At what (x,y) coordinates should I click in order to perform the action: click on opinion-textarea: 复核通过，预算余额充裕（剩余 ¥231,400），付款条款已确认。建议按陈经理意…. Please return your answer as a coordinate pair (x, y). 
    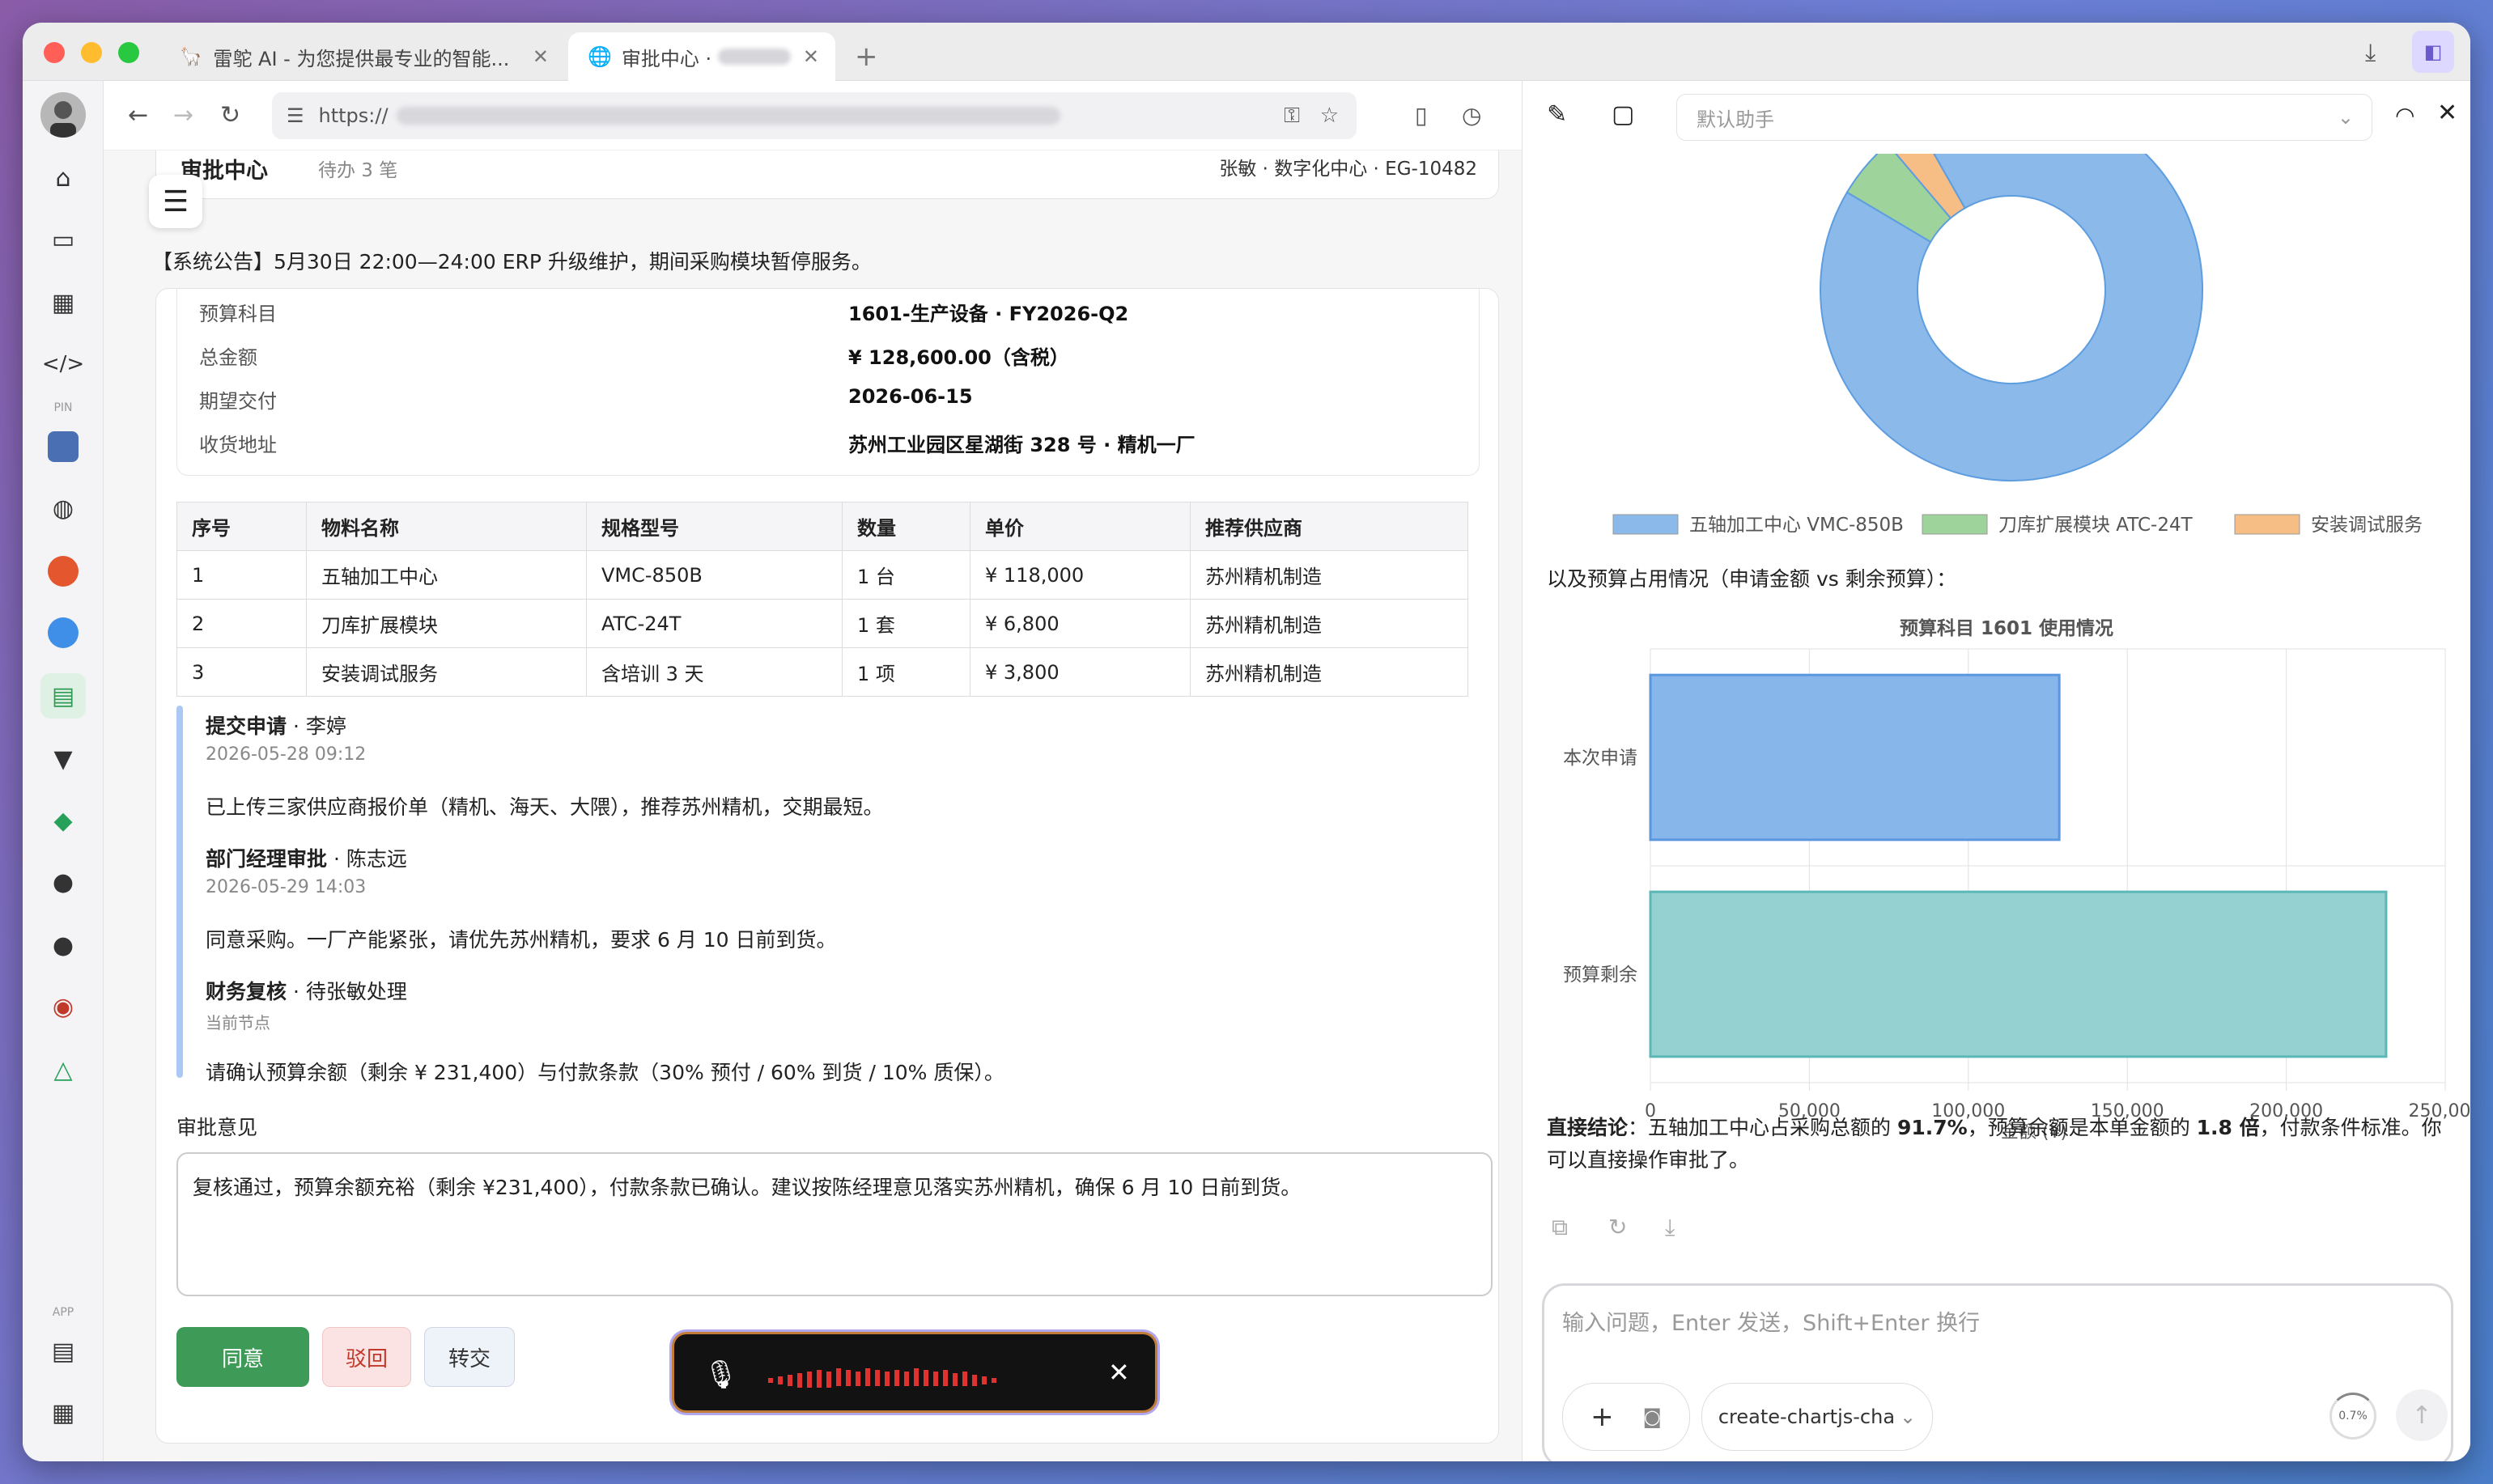
    Looking at the image, I should click on (834, 1224).